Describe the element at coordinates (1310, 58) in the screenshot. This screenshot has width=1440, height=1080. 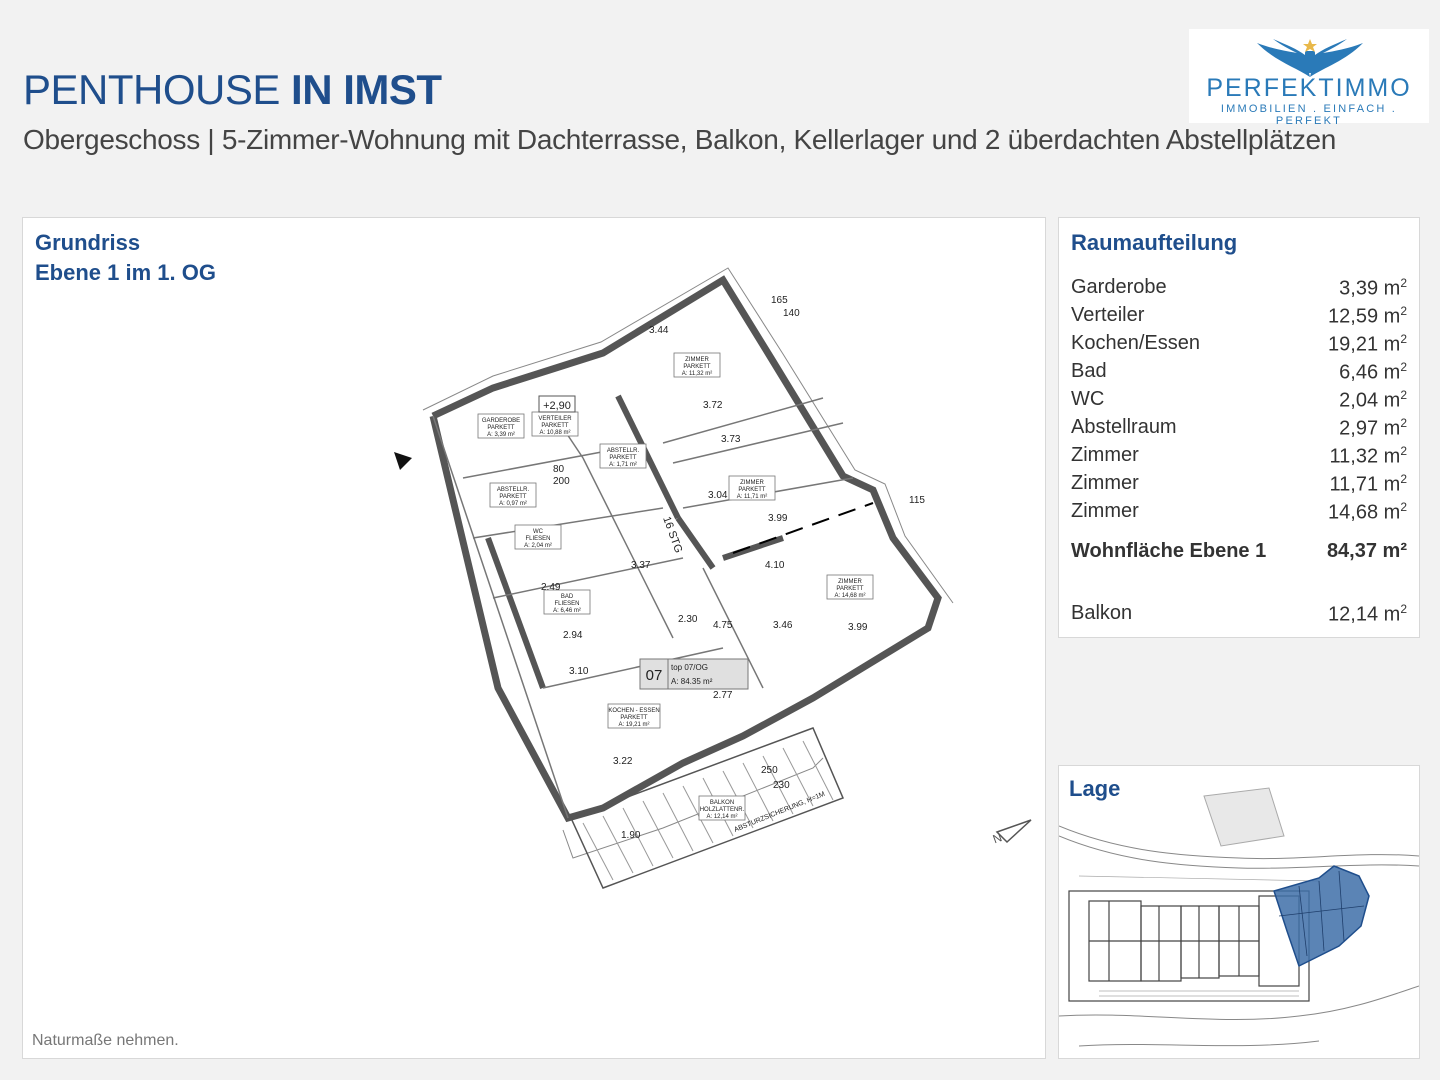
I see `eagle-wings-icon` at that location.